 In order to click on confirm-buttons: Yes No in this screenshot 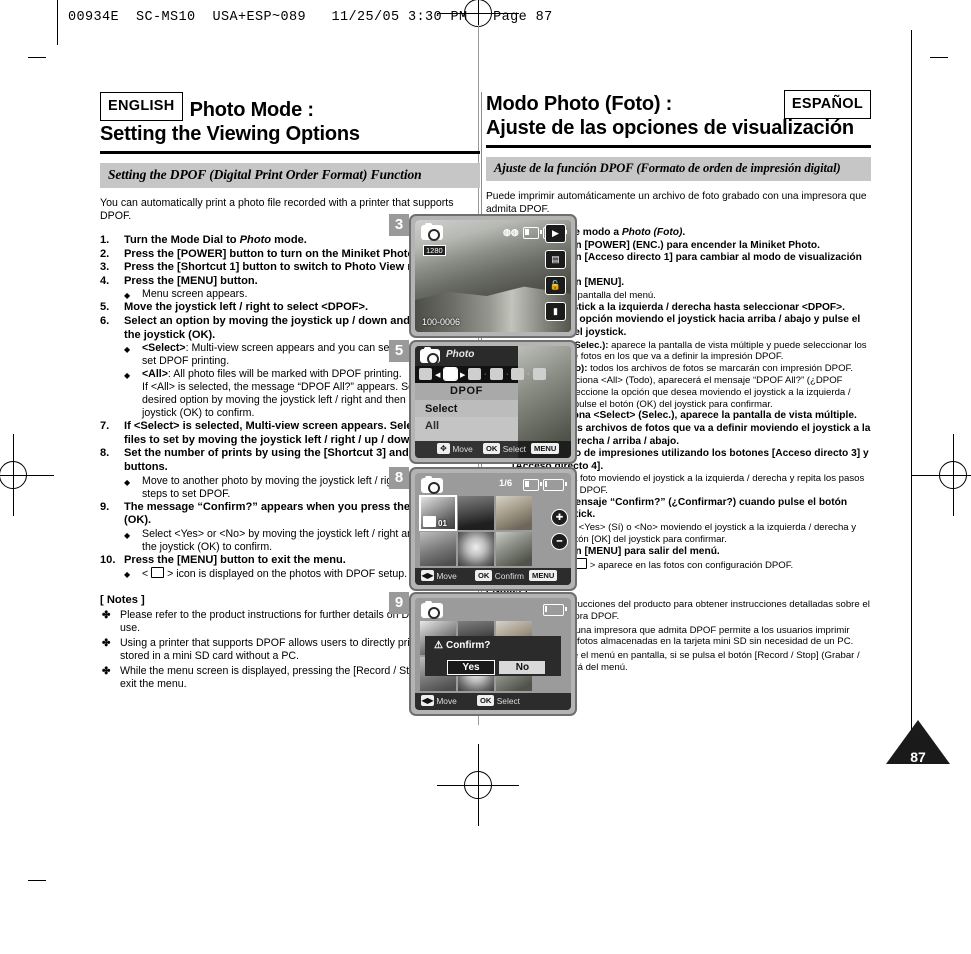, I will do `click(496, 666)`.